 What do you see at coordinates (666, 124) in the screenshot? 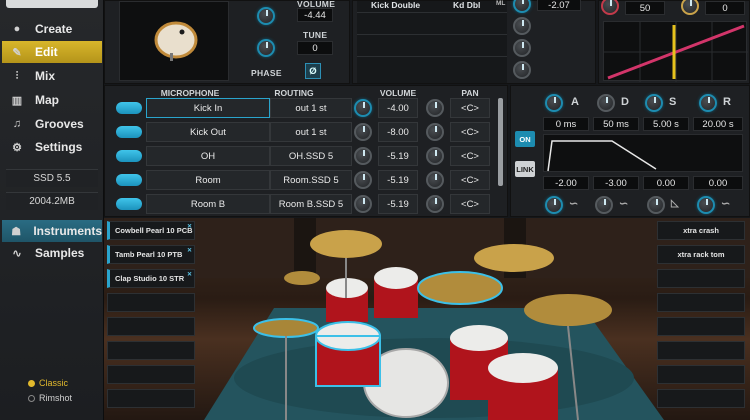
I see `sustain-time: 5.00 s` at bounding box center [666, 124].